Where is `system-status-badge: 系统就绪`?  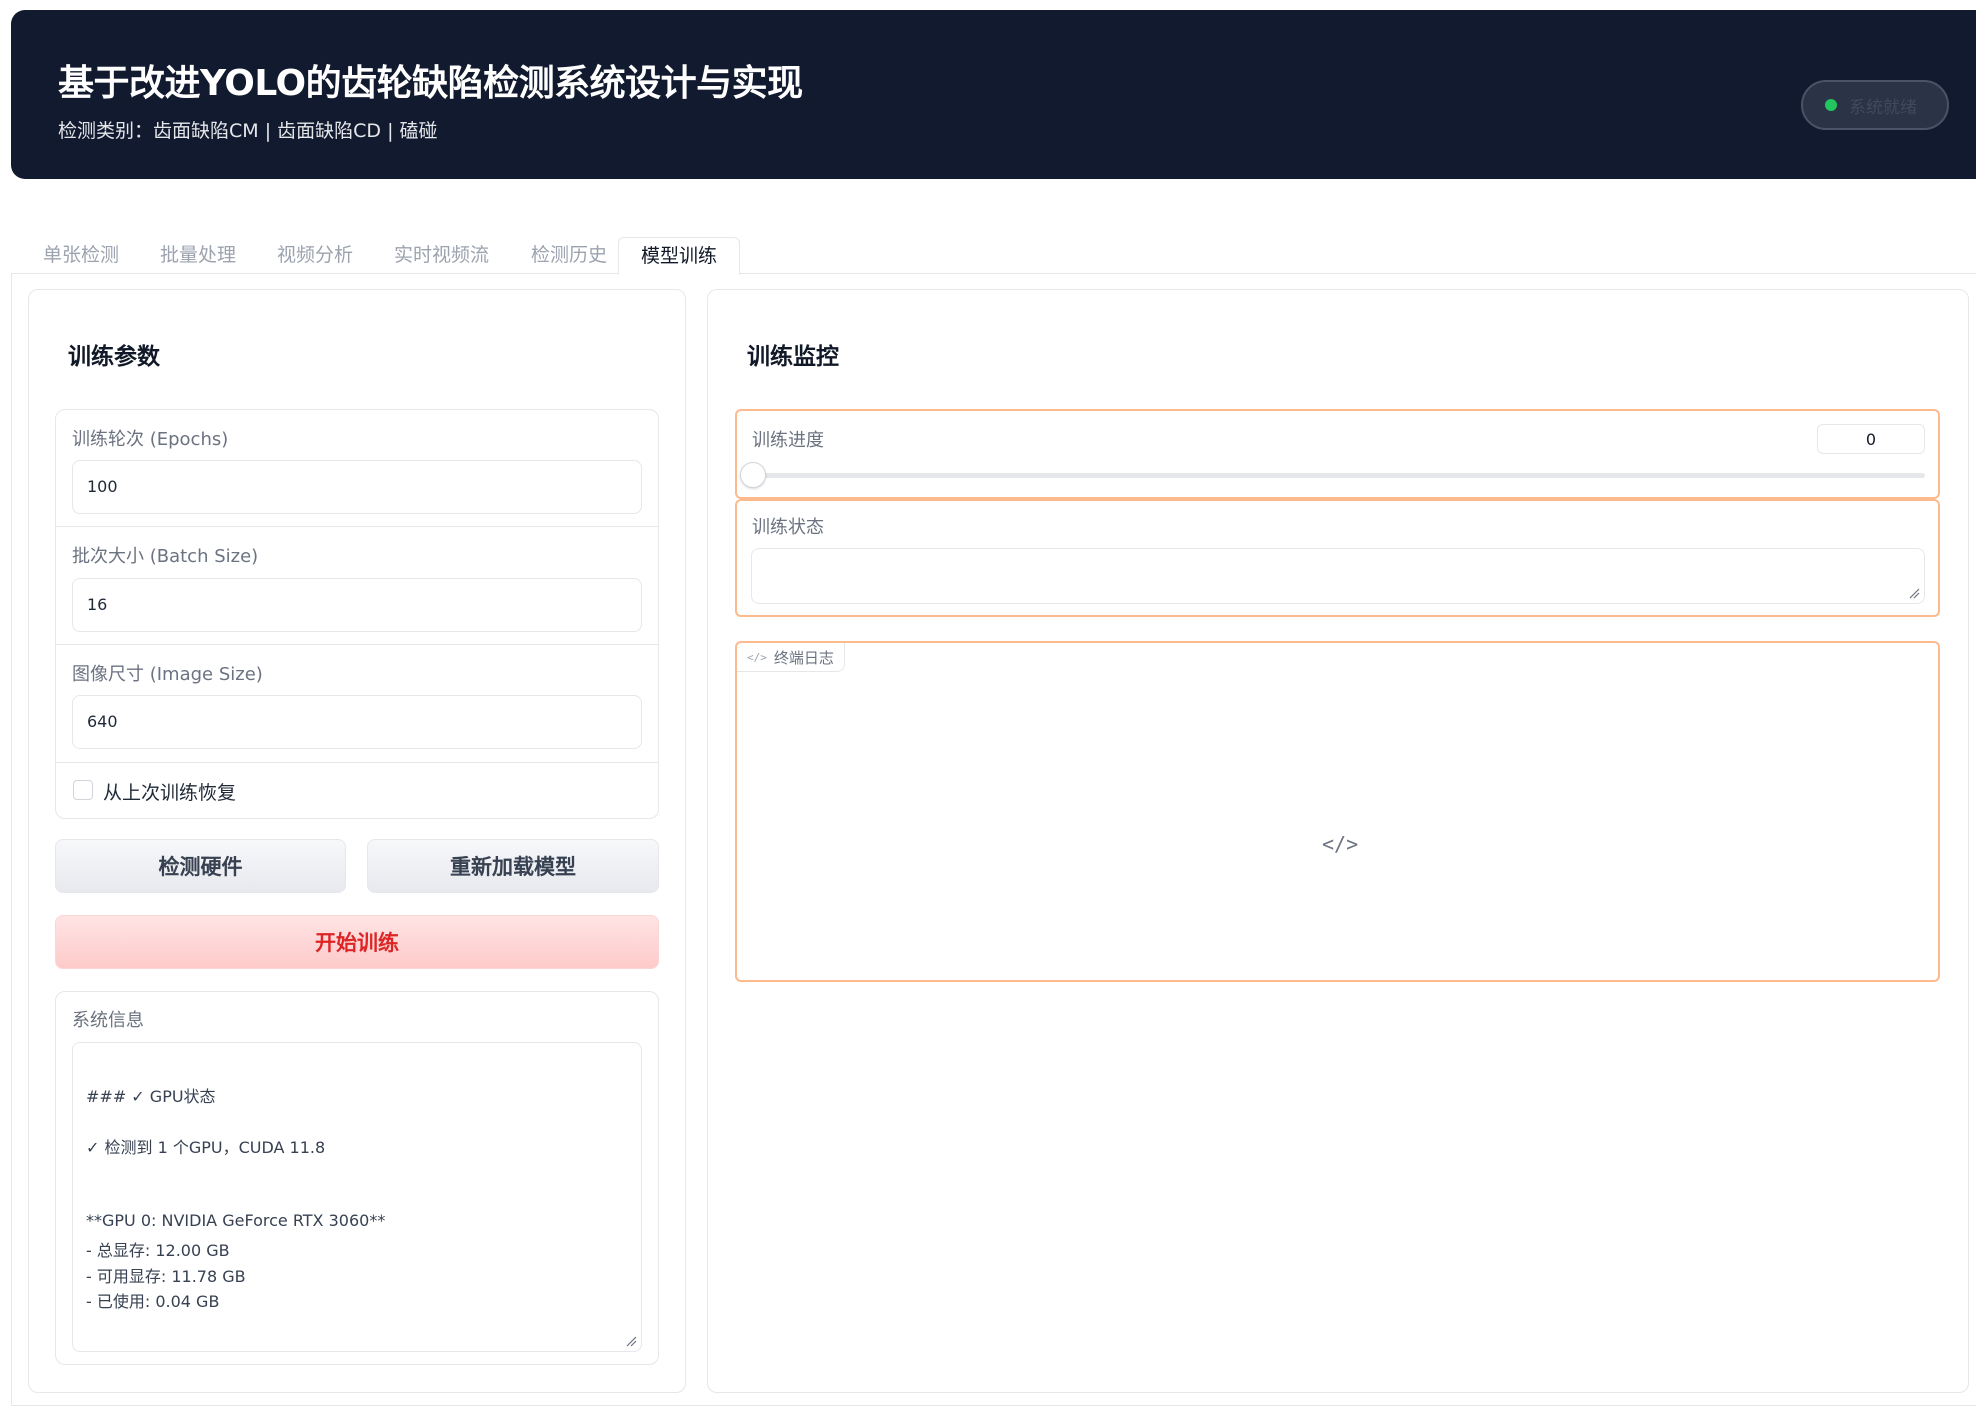
system-status-badge: 系统就绪 is located at coordinates (1875, 105).